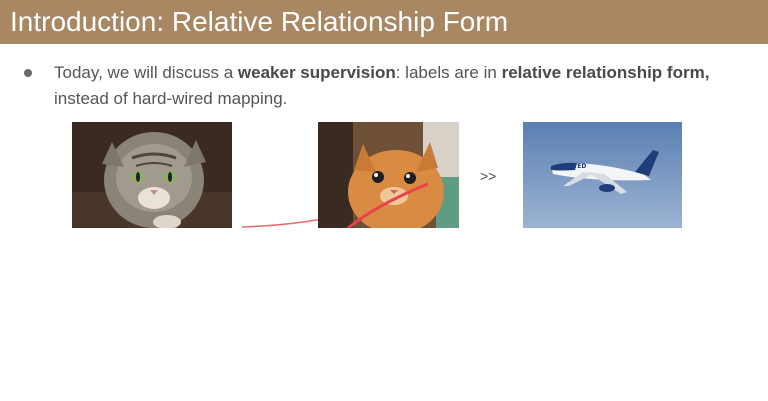 This screenshot has width=768, height=401. I want to click on relation-symbol: >>, so click(488, 176).